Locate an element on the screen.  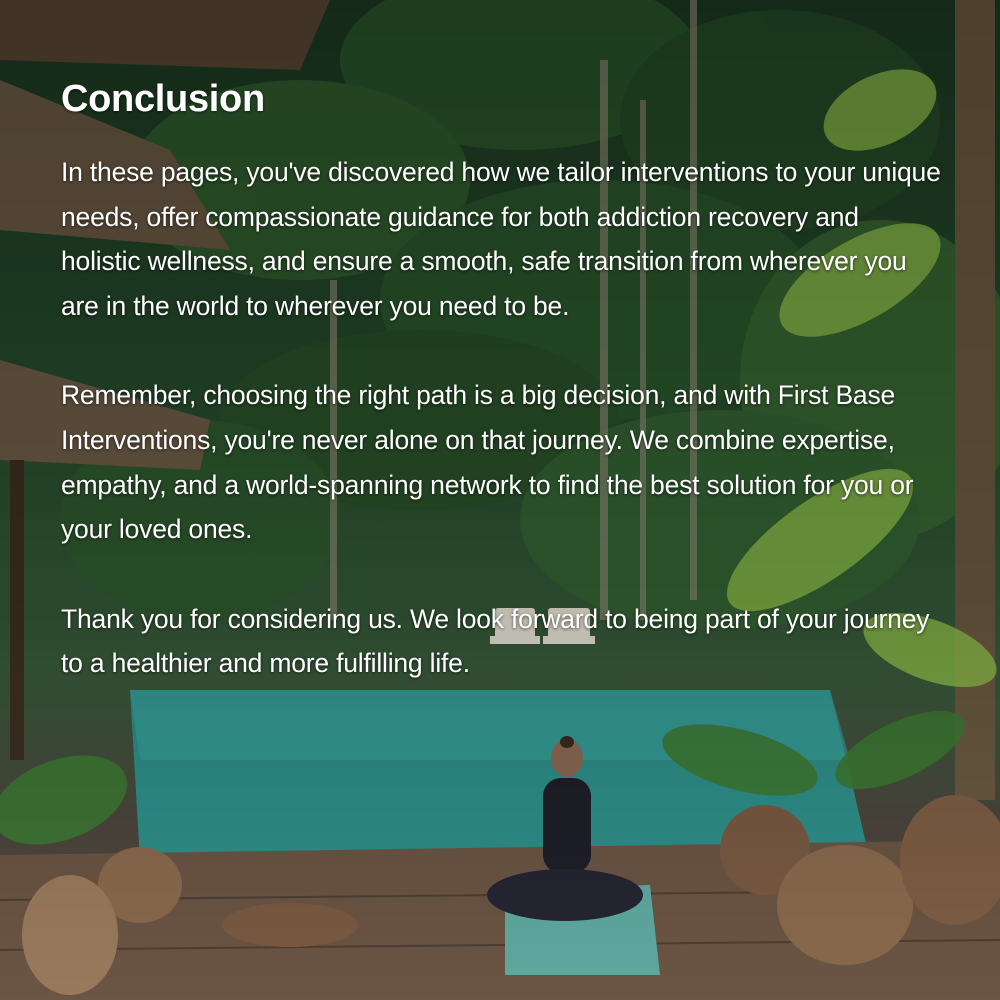
page-title: Conclusion is located at coordinates (163, 99).